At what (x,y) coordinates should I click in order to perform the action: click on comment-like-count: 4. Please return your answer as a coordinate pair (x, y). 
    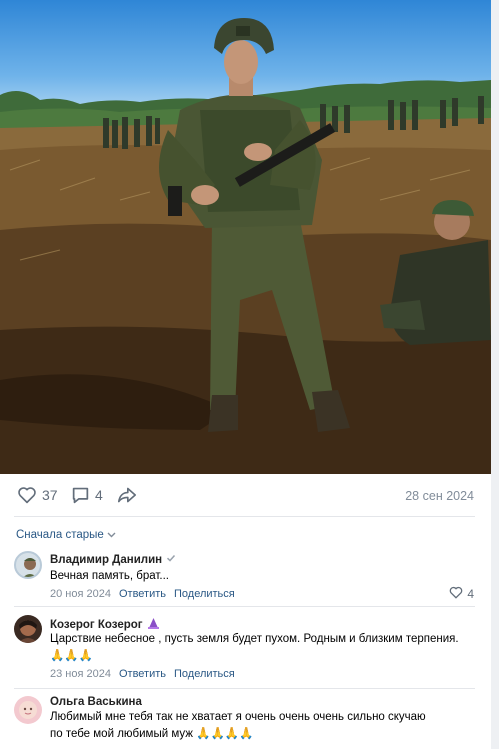
    Looking at the image, I should click on (470, 594).